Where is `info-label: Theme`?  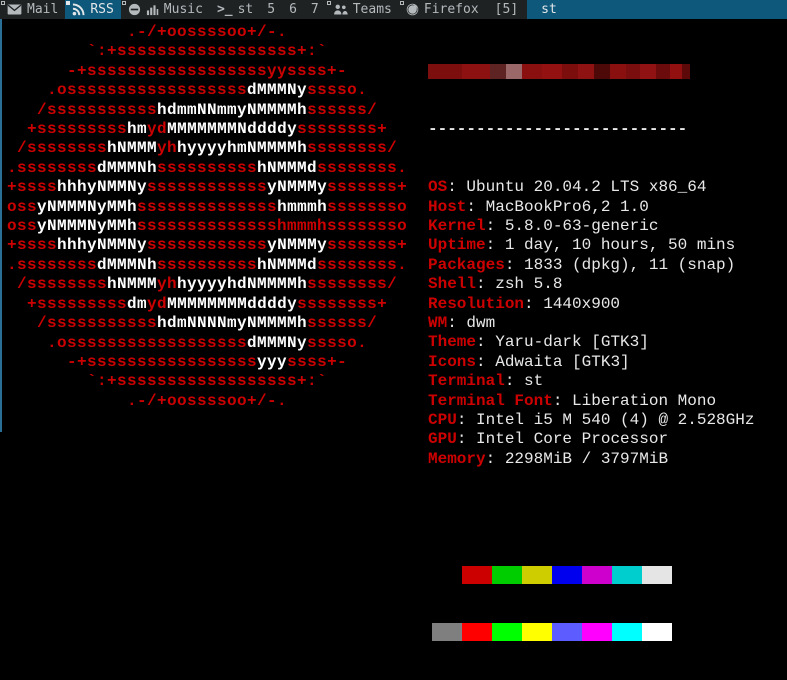
info-label: Theme is located at coordinates (452, 342).